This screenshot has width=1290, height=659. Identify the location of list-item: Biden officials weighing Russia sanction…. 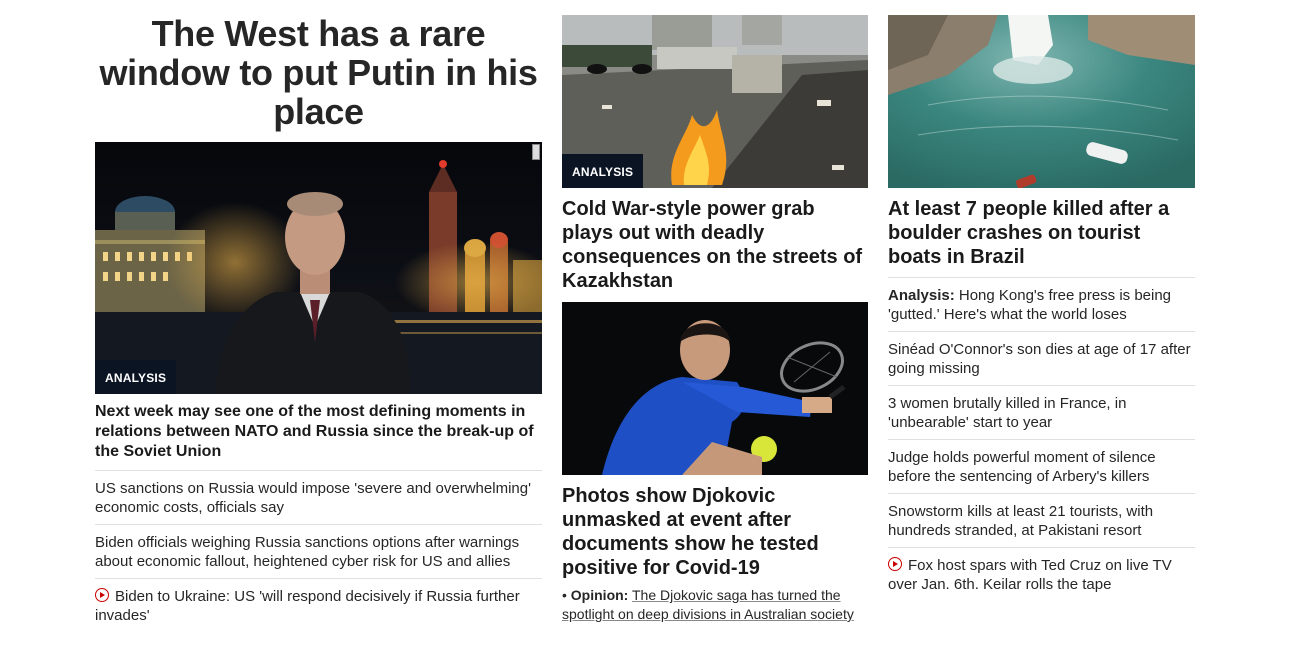
(318, 552).